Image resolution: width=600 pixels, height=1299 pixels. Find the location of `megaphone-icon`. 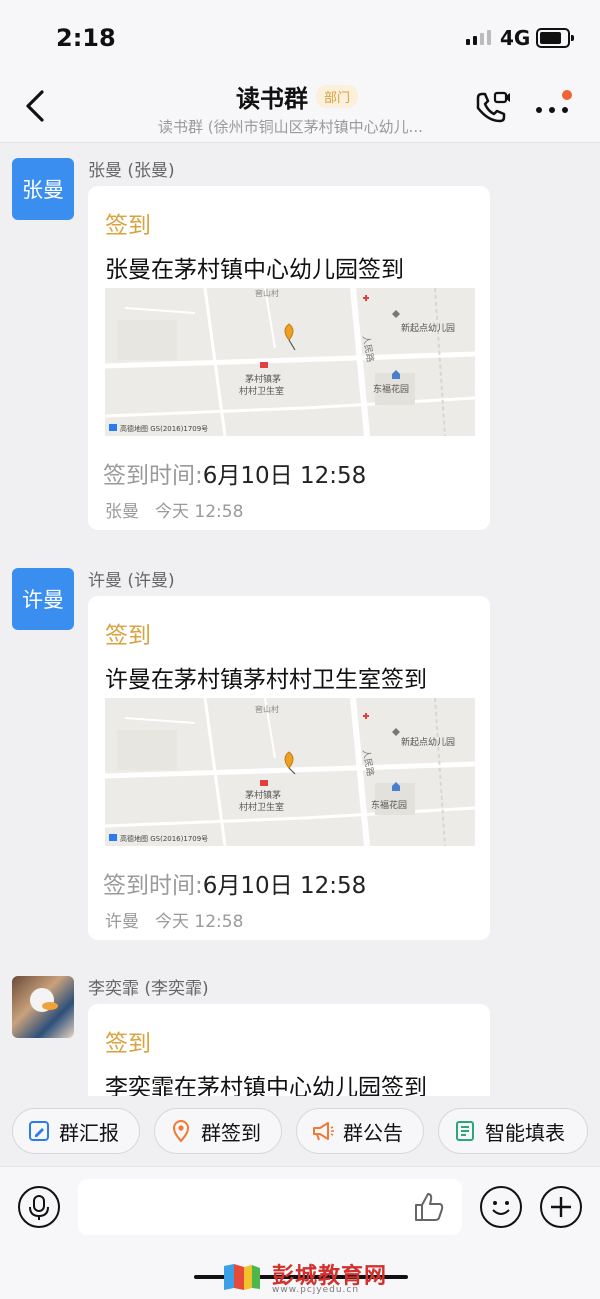

megaphone-icon is located at coordinates (323, 1131).